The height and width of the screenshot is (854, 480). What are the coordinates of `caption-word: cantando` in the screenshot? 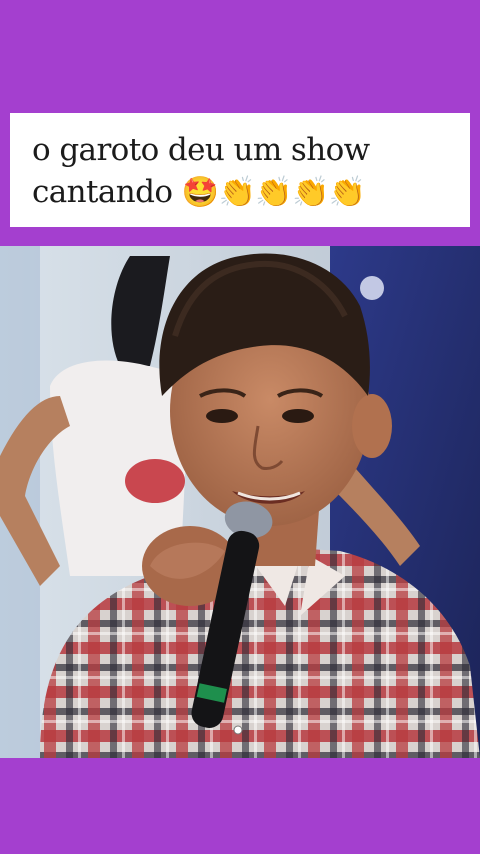 It's located at (102, 192).